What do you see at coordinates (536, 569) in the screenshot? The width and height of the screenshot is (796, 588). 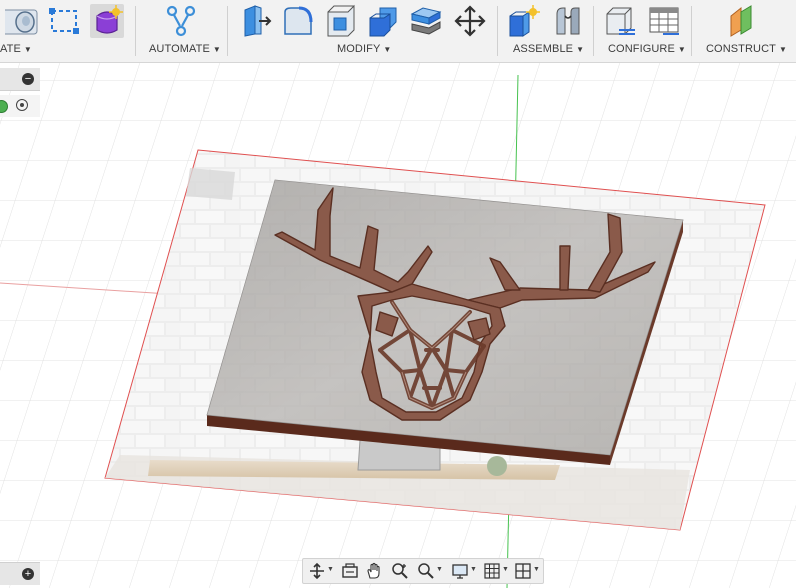 I see `viewports-dropdown: ▼` at bounding box center [536, 569].